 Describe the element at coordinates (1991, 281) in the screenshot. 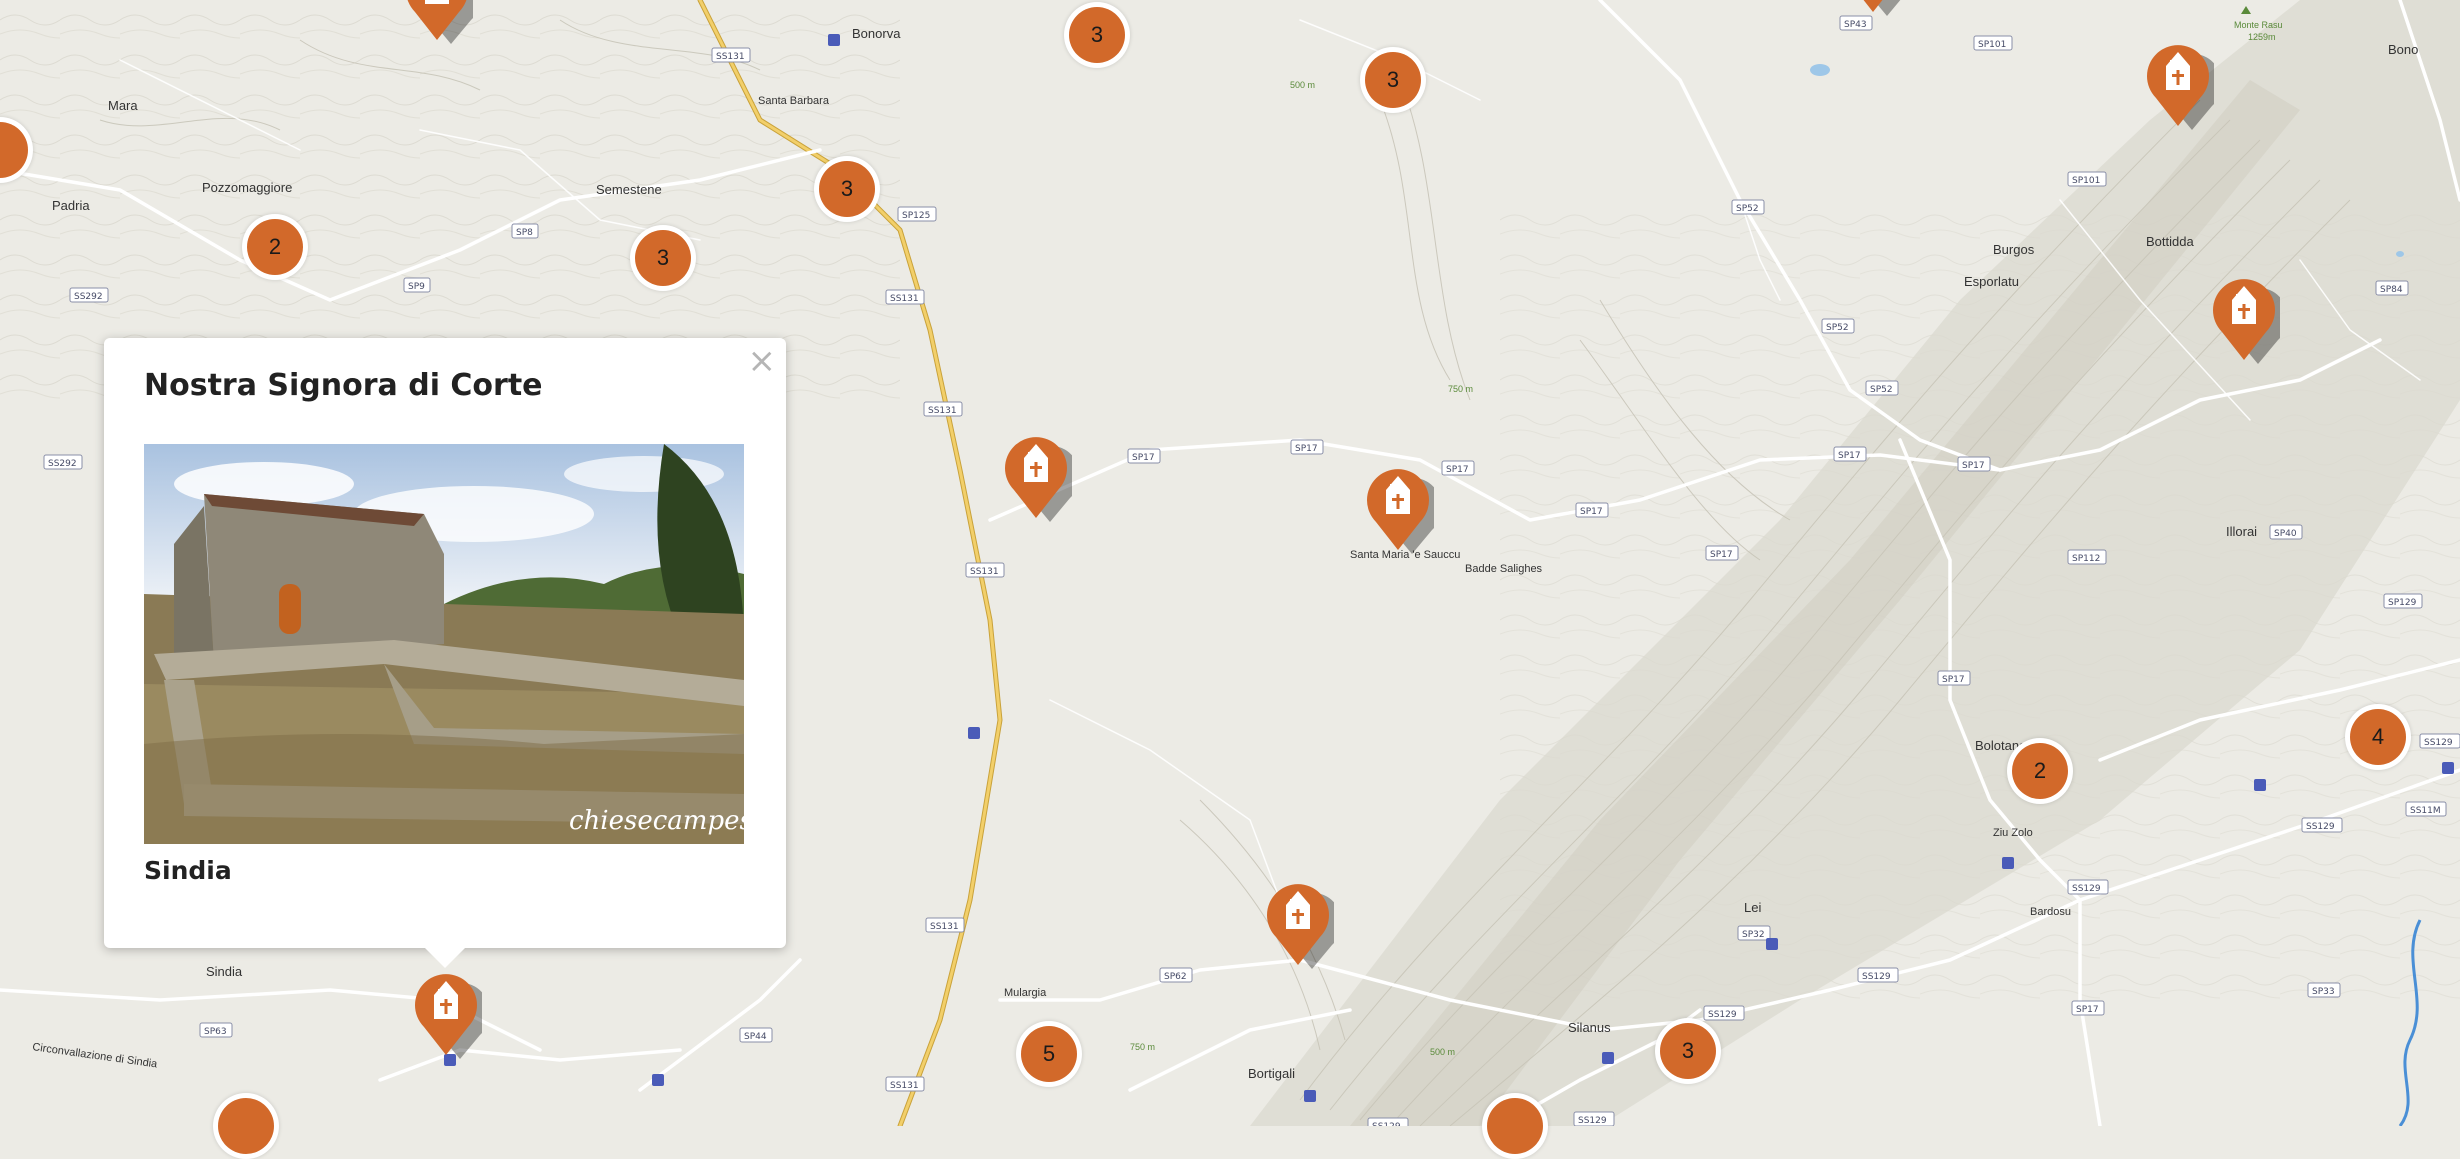

I see `place-label-esporlatu: Esporlatu` at that location.